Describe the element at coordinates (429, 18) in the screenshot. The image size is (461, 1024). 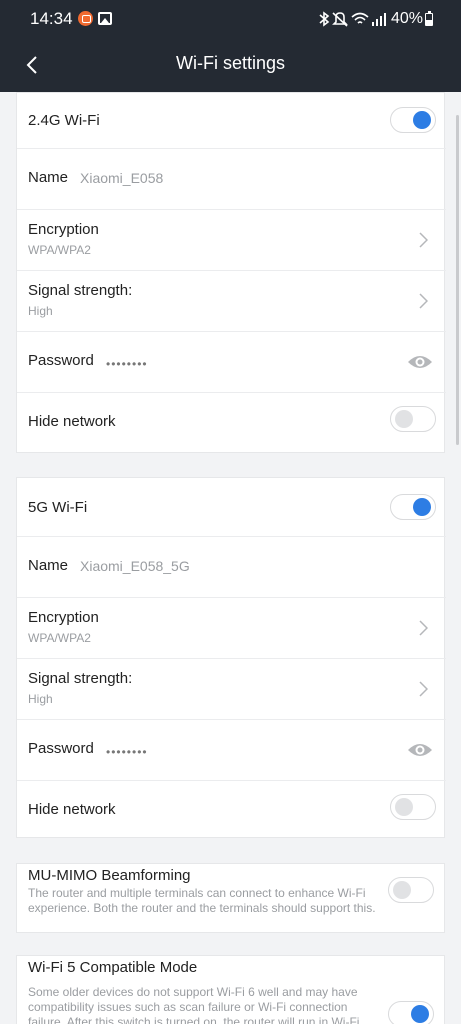
I see `battery-icon` at that location.